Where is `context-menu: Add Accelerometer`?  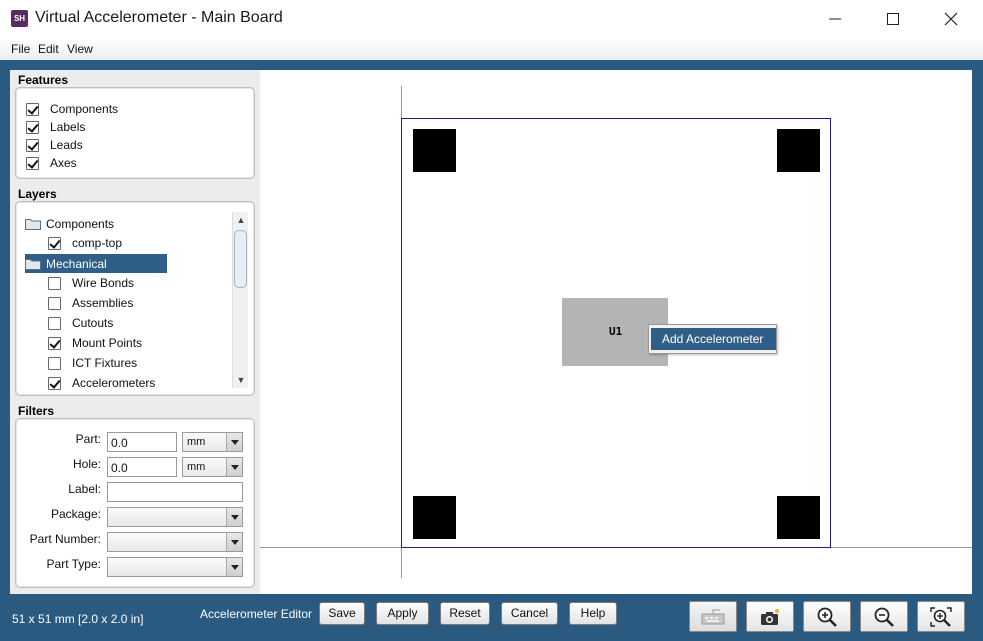 context-menu: Add Accelerometer is located at coordinates (712, 339).